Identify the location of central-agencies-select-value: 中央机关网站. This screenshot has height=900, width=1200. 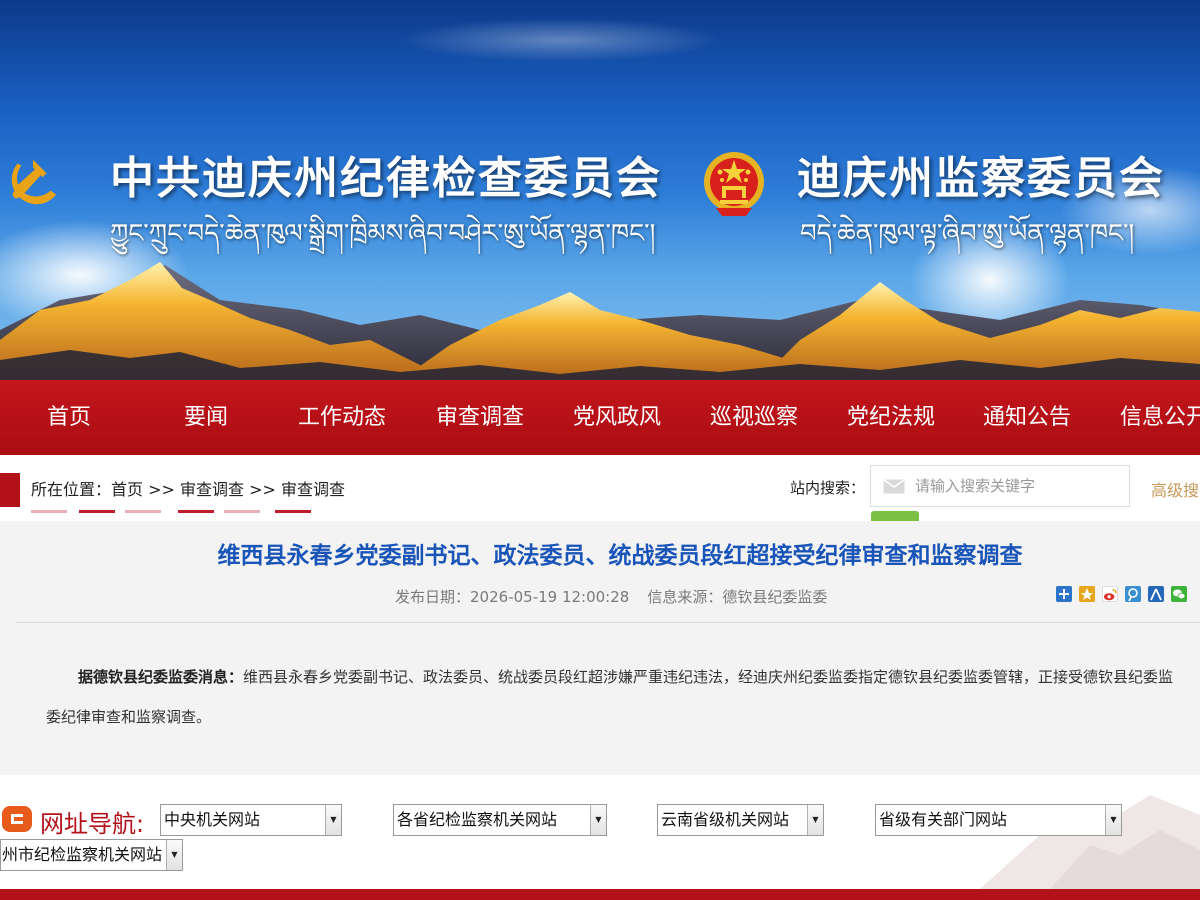
(212, 819).